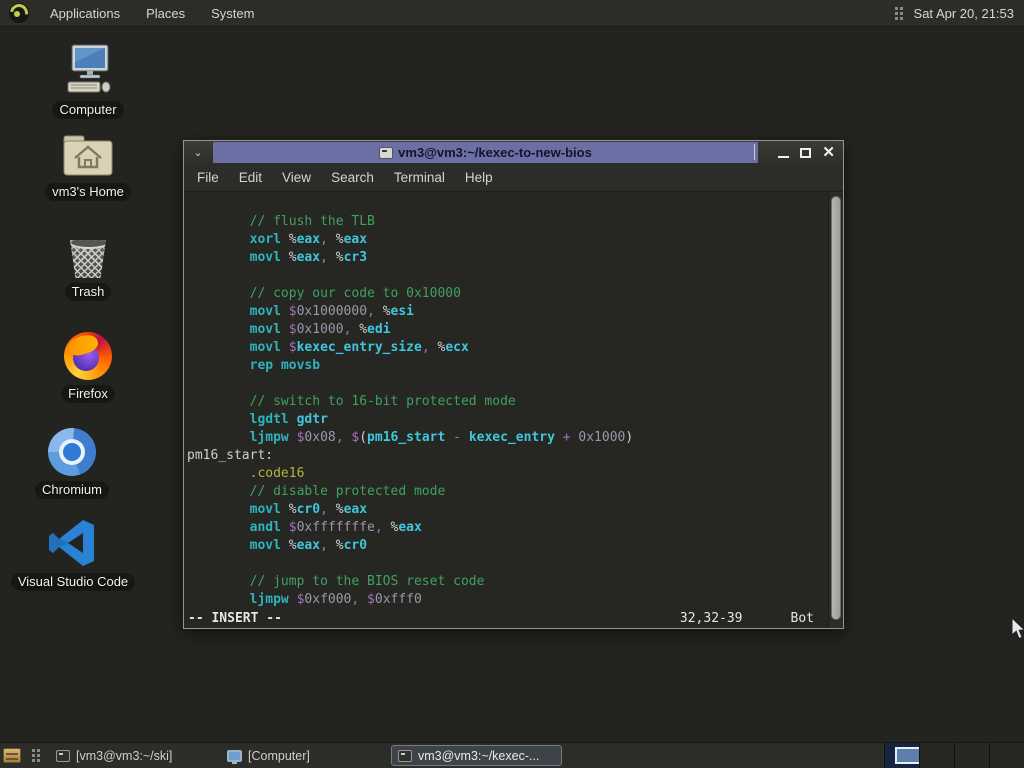 The image size is (1024, 768). What do you see at coordinates (88, 192) in the screenshot?
I see `desktop-icon-label: vm3's Home` at bounding box center [88, 192].